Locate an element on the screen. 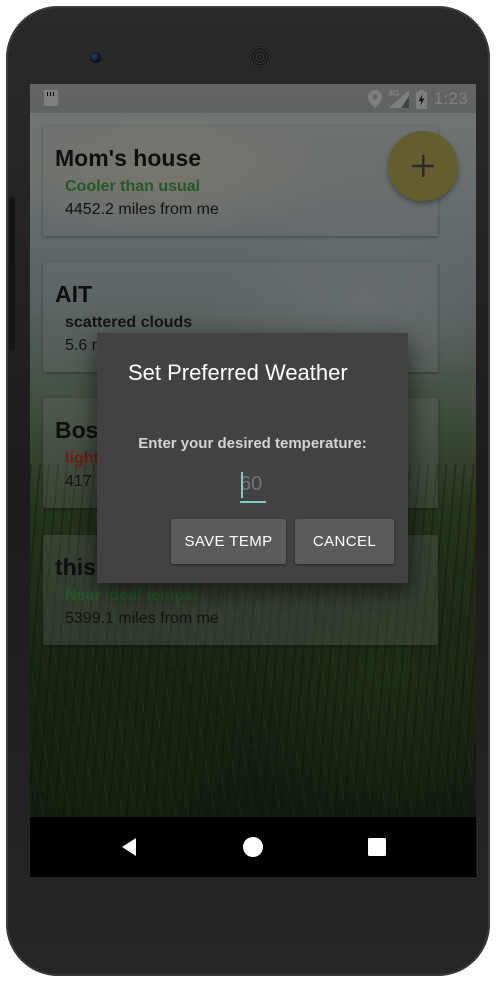 The height and width of the screenshot is (981, 496). dialog-title: Set Preferred Weather is located at coordinates (238, 372).